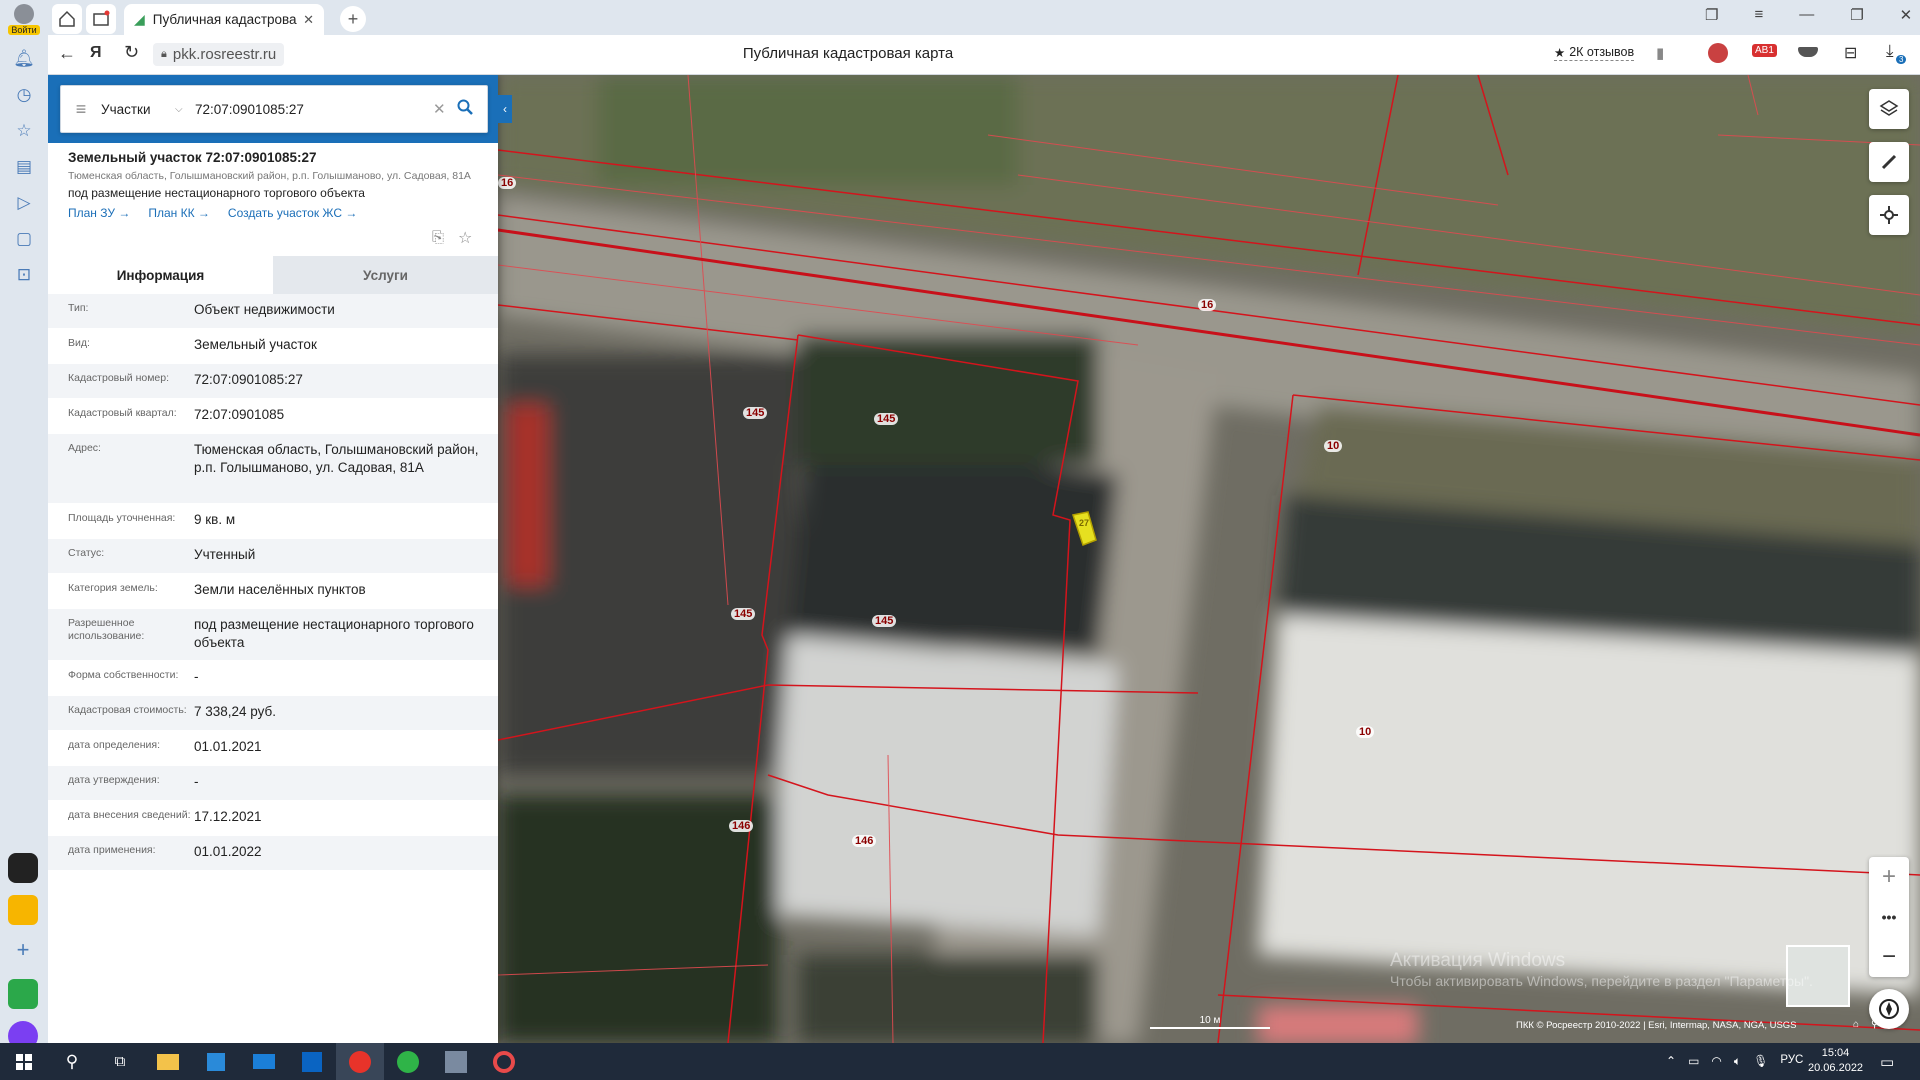 The height and width of the screenshot is (1080, 1920). What do you see at coordinates (1887, 1062) in the screenshot?
I see `notifications-icon: ▭` at bounding box center [1887, 1062].